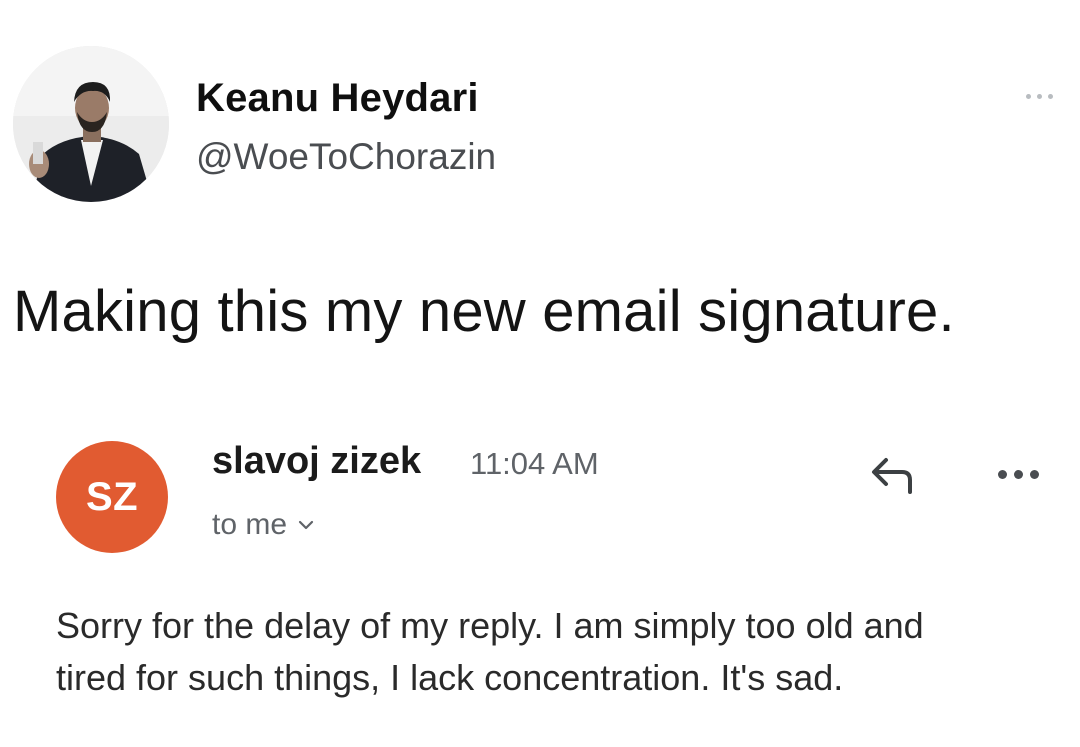 The image size is (1080, 747). What do you see at coordinates (534, 463) in the screenshot?
I see `email-timestamp: 11:04 AM` at bounding box center [534, 463].